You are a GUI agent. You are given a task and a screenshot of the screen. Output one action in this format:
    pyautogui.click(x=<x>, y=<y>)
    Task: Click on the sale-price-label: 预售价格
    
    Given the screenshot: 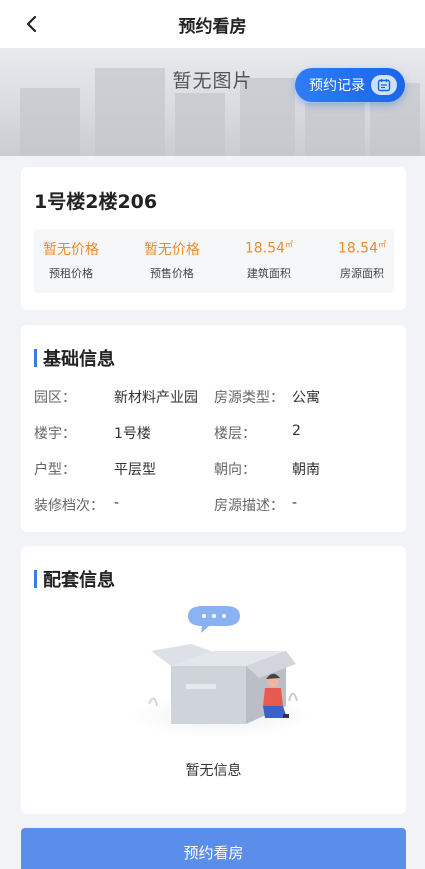 What is the action you would take?
    pyautogui.click(x=171, y=273)
    